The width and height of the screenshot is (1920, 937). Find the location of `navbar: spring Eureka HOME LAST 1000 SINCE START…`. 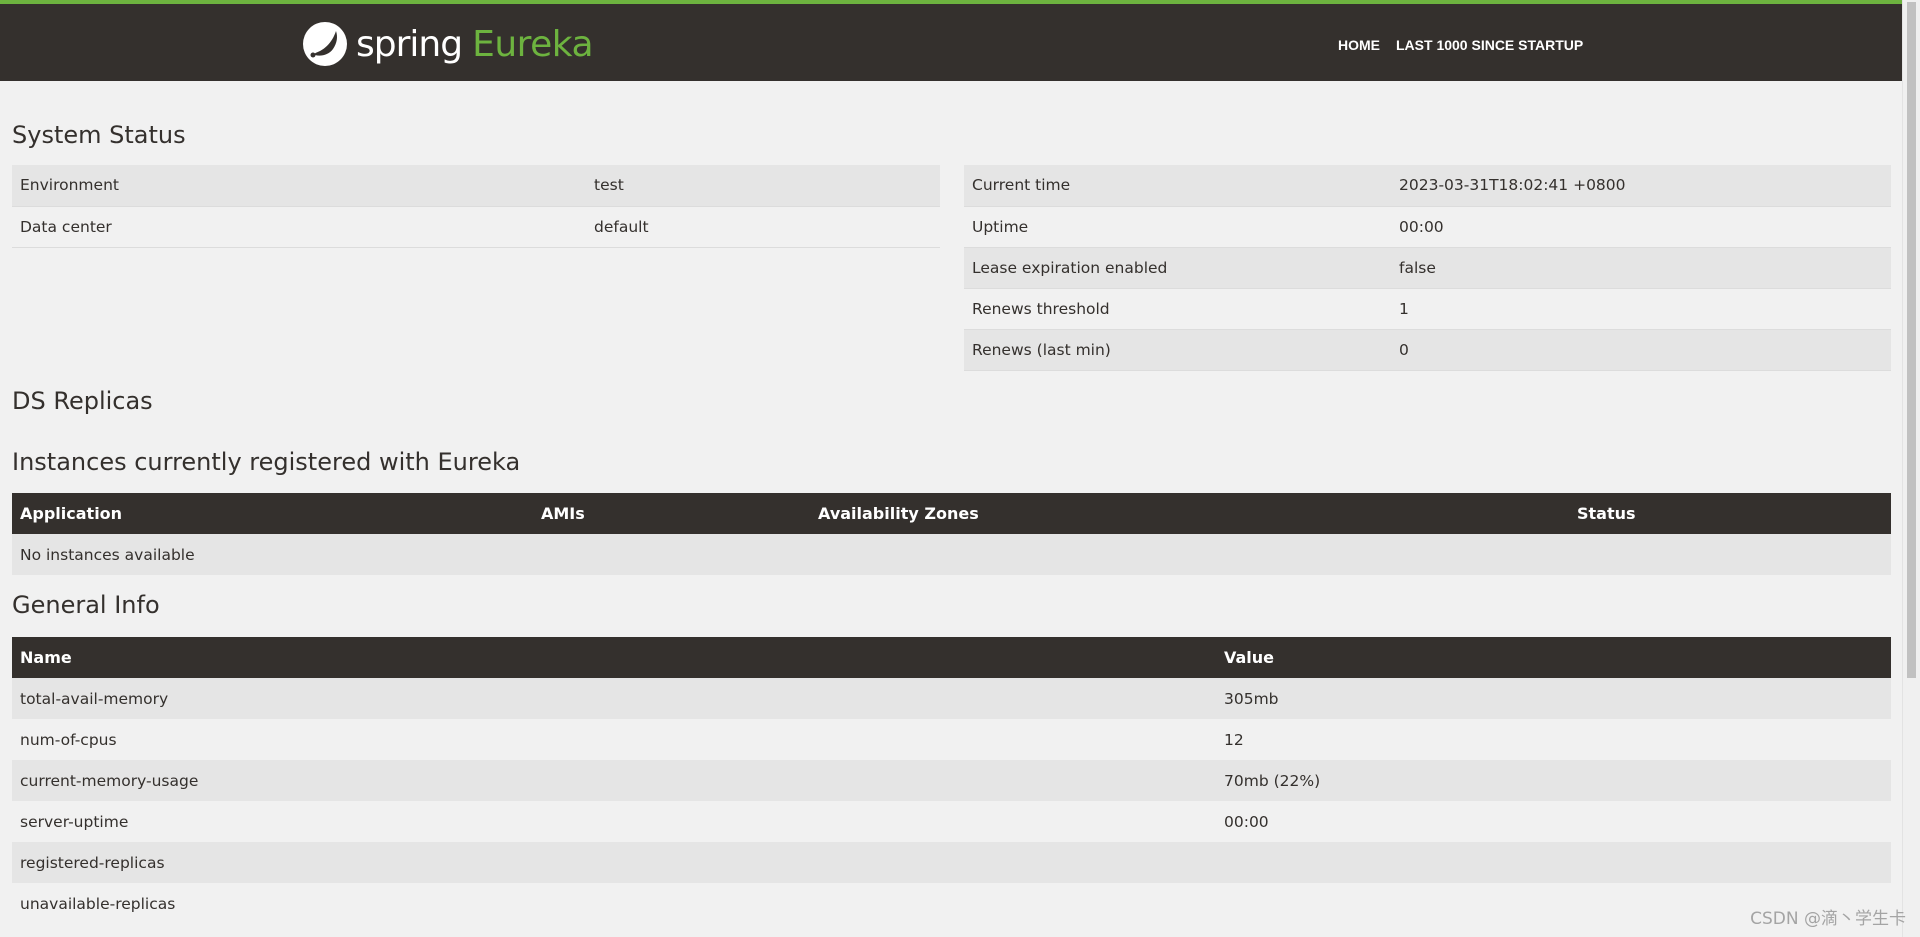

navbar: spring Eureka HOME LAST 1000 SINCE START… is located at coordinates (960, 42).